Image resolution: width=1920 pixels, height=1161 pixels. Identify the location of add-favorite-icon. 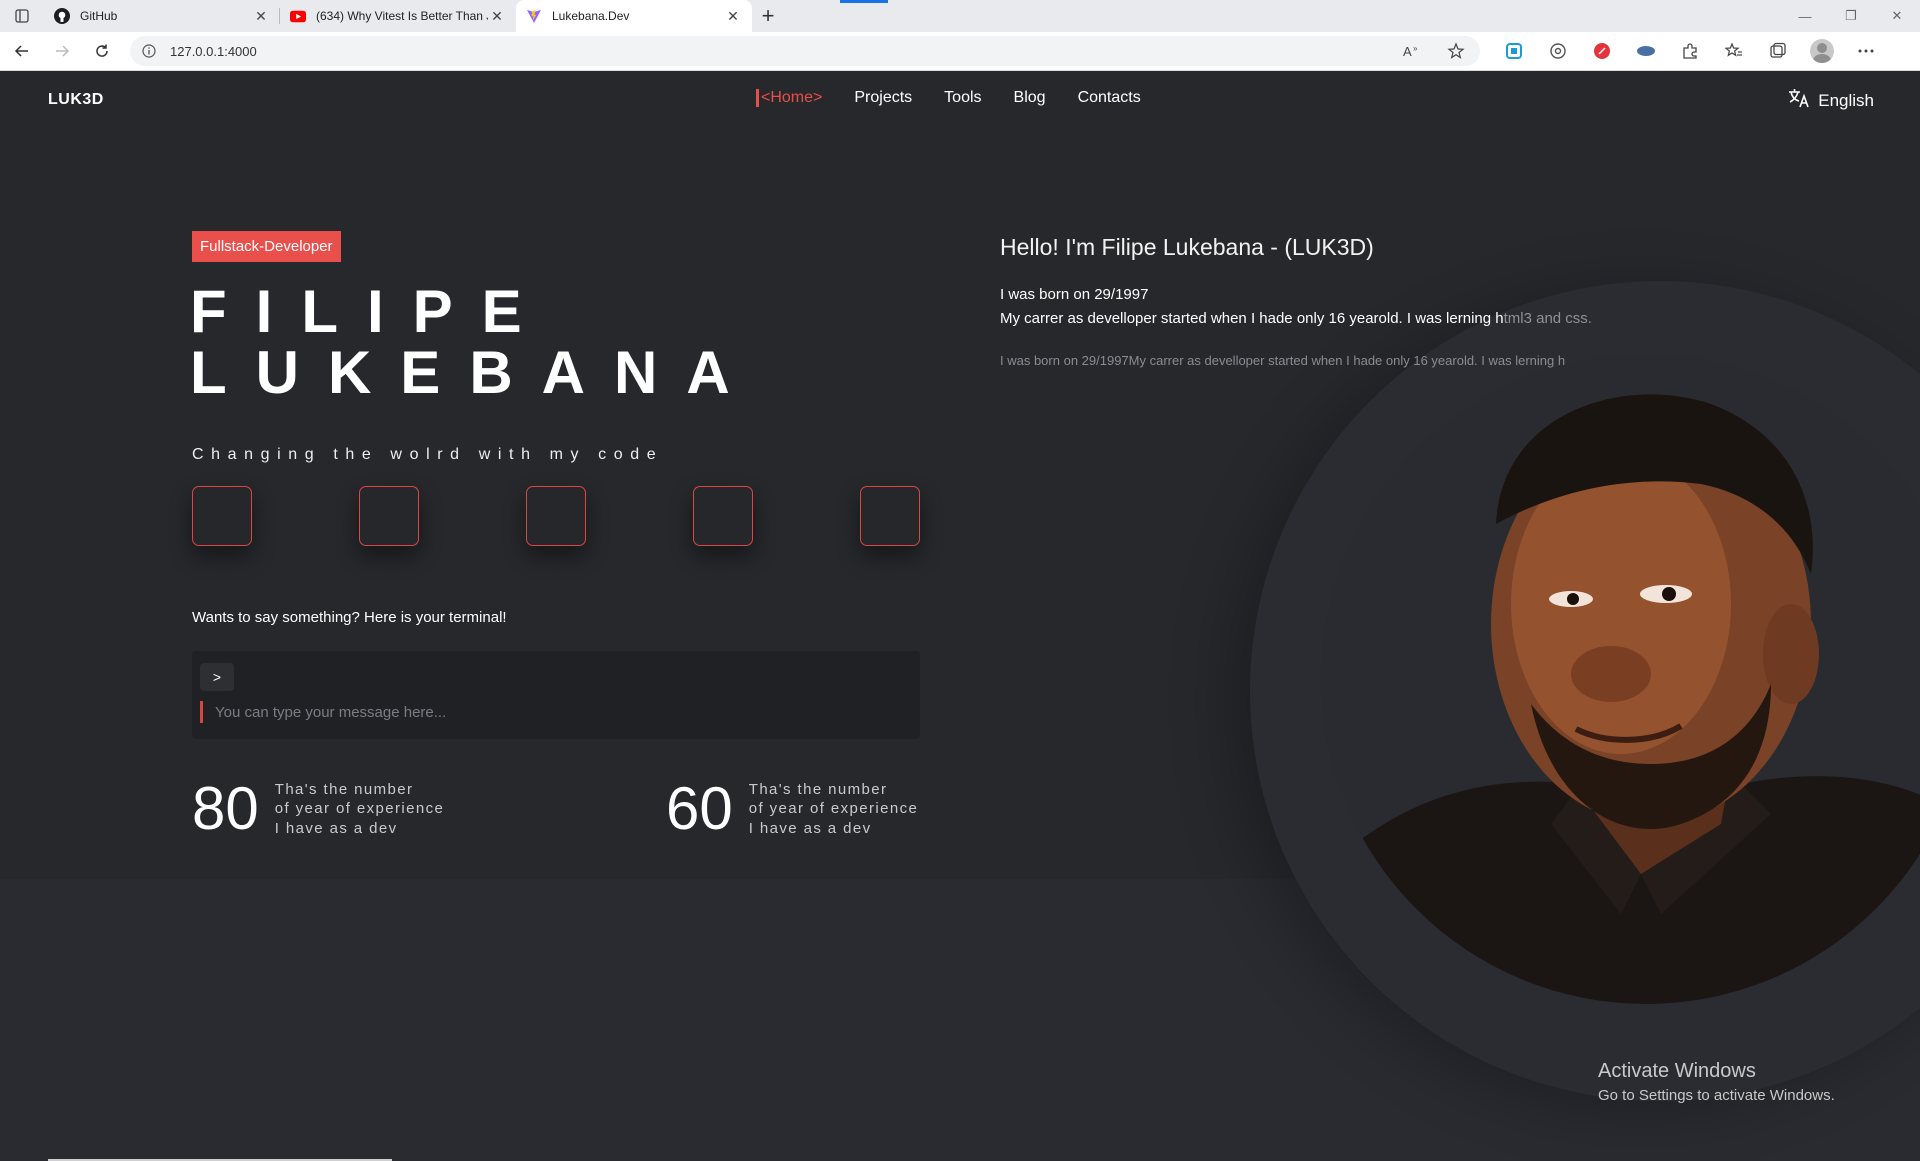
(1456, 51).